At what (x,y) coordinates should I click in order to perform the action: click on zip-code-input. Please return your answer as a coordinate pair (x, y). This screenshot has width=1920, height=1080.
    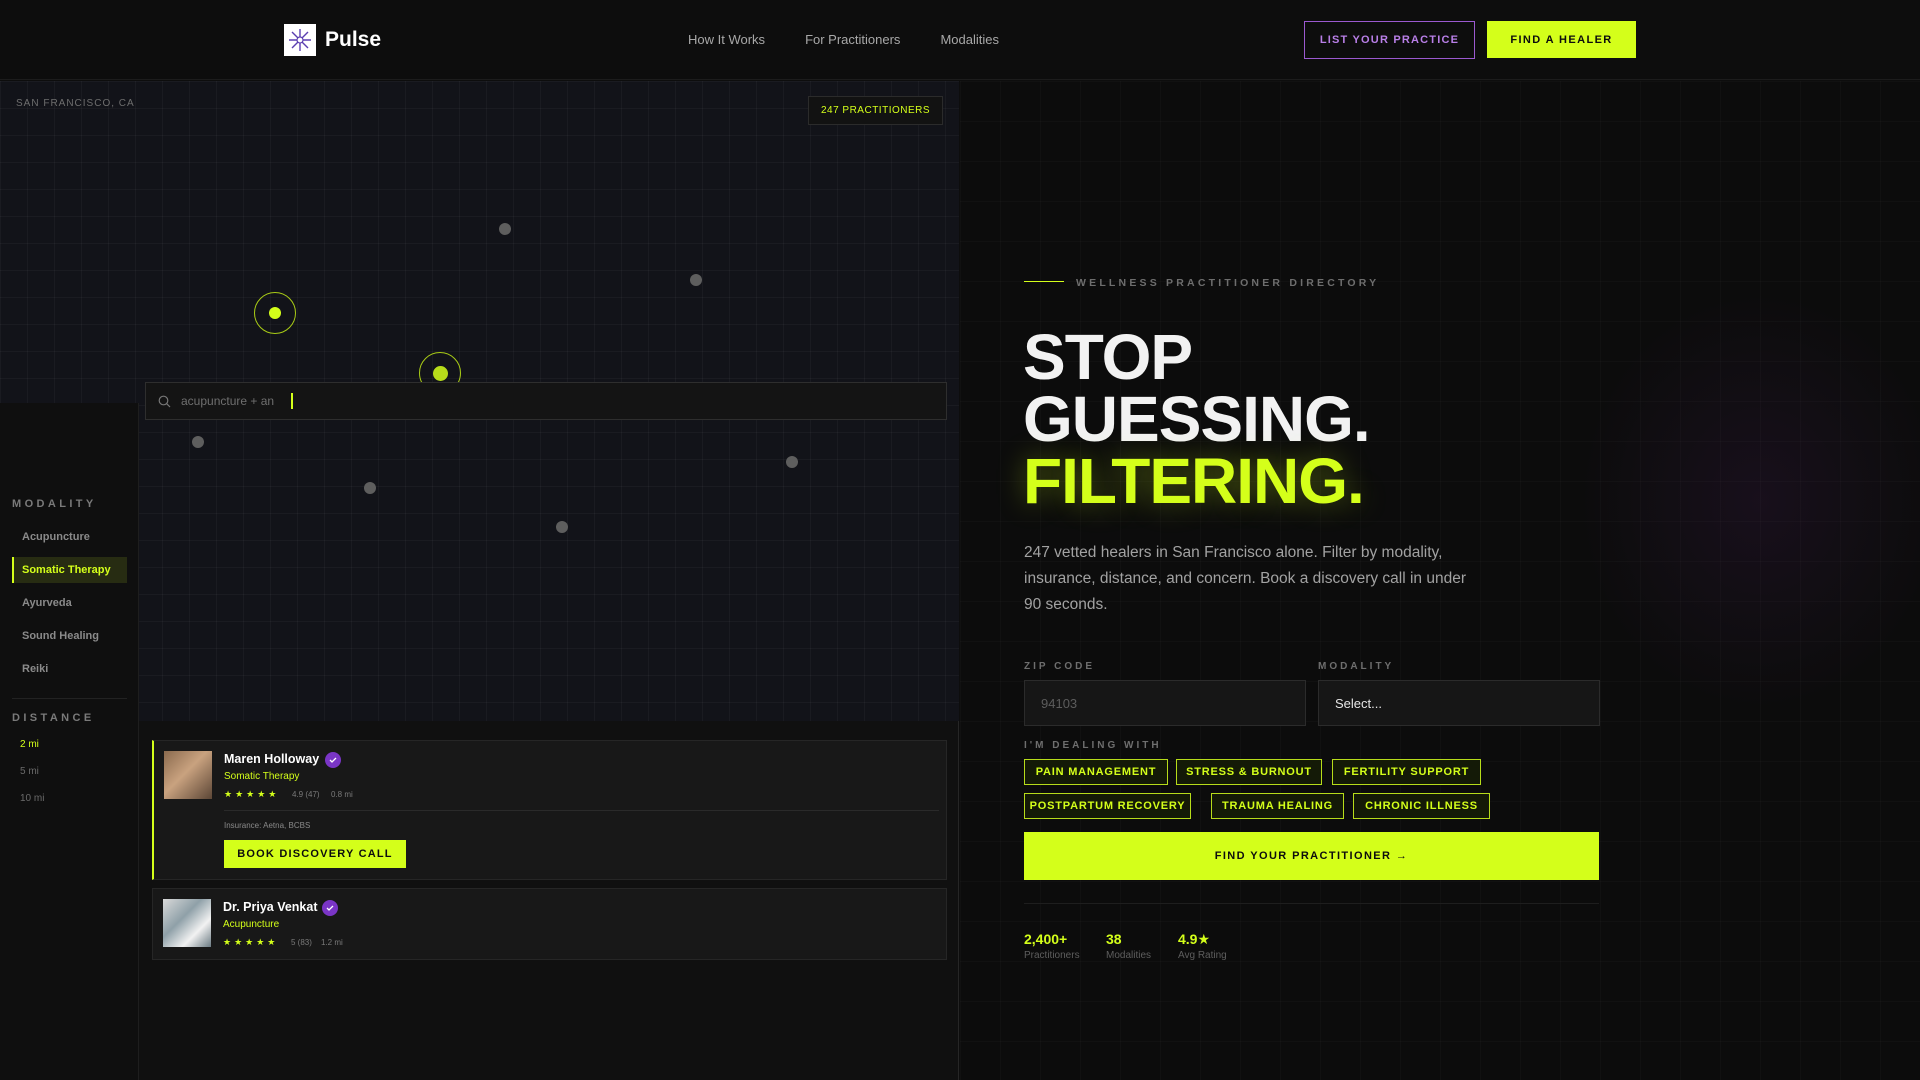
    Looking at the image, I should click on (1165, 703).